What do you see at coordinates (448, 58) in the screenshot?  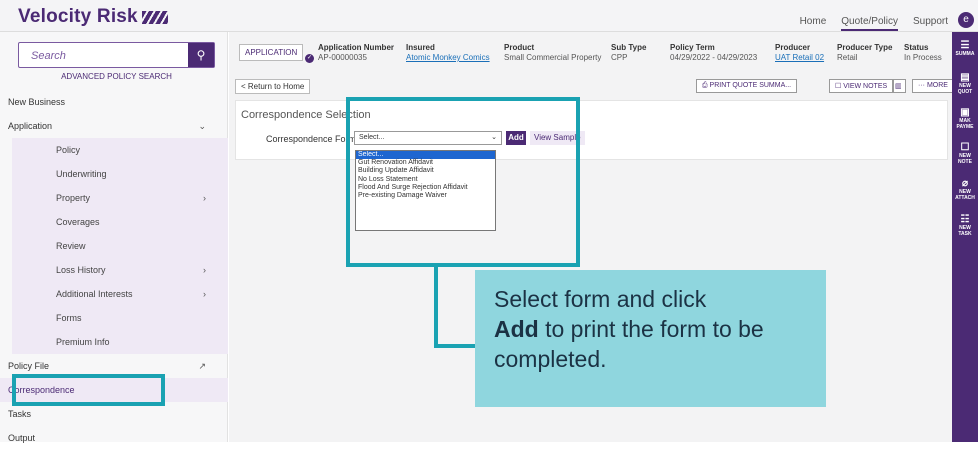 I see `insured-link: Atomic Monkey Comics` at bounding box center [448, 58].